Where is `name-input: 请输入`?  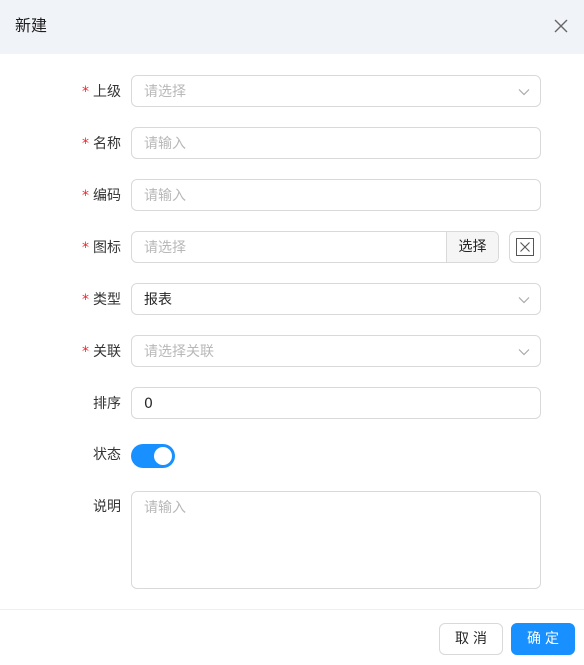 name-input: 请输入 is located at coordinates (336, 143).